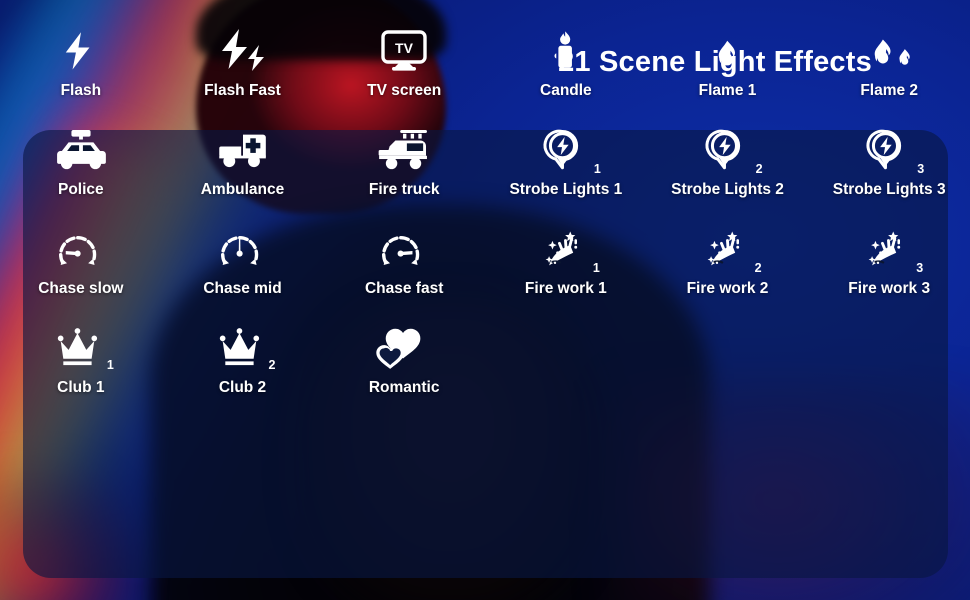  Describe the element at coordinates (733, 151) in the screenshot. I see `strobe-light-icon: 2` at that location.